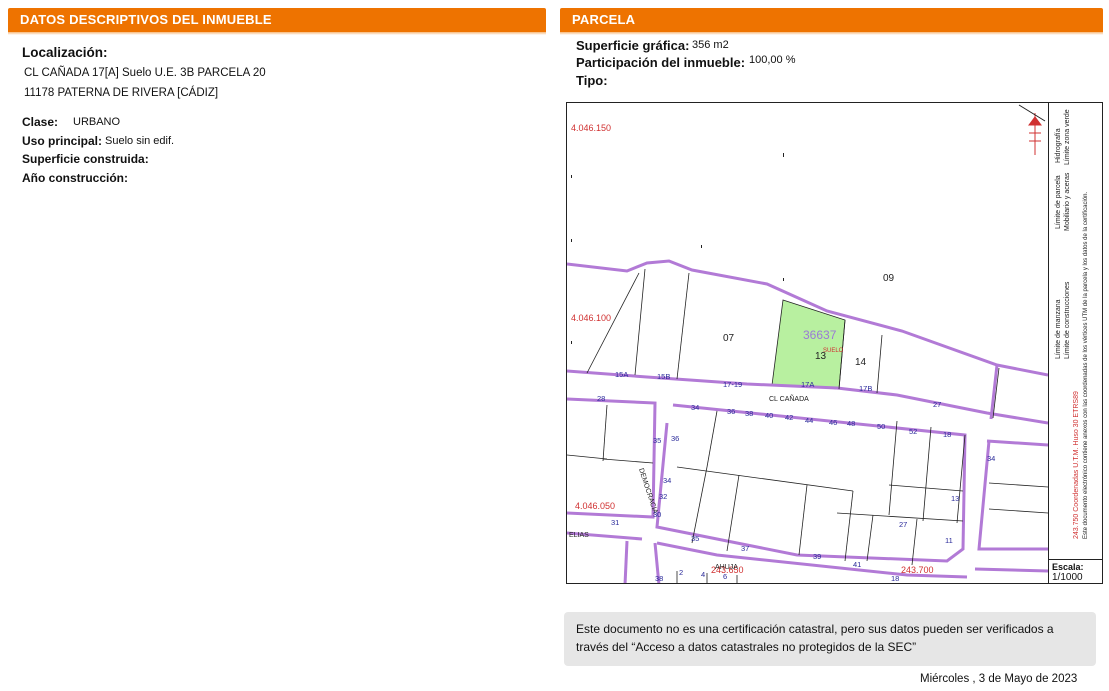 Image resolution: width=1109 pixels, height=691 pixels. What do you see at coordinates (1058, 145) in the screenshot?
I see `legend-hidrografia: Hidrografía` at bounding box center [1058, 145].